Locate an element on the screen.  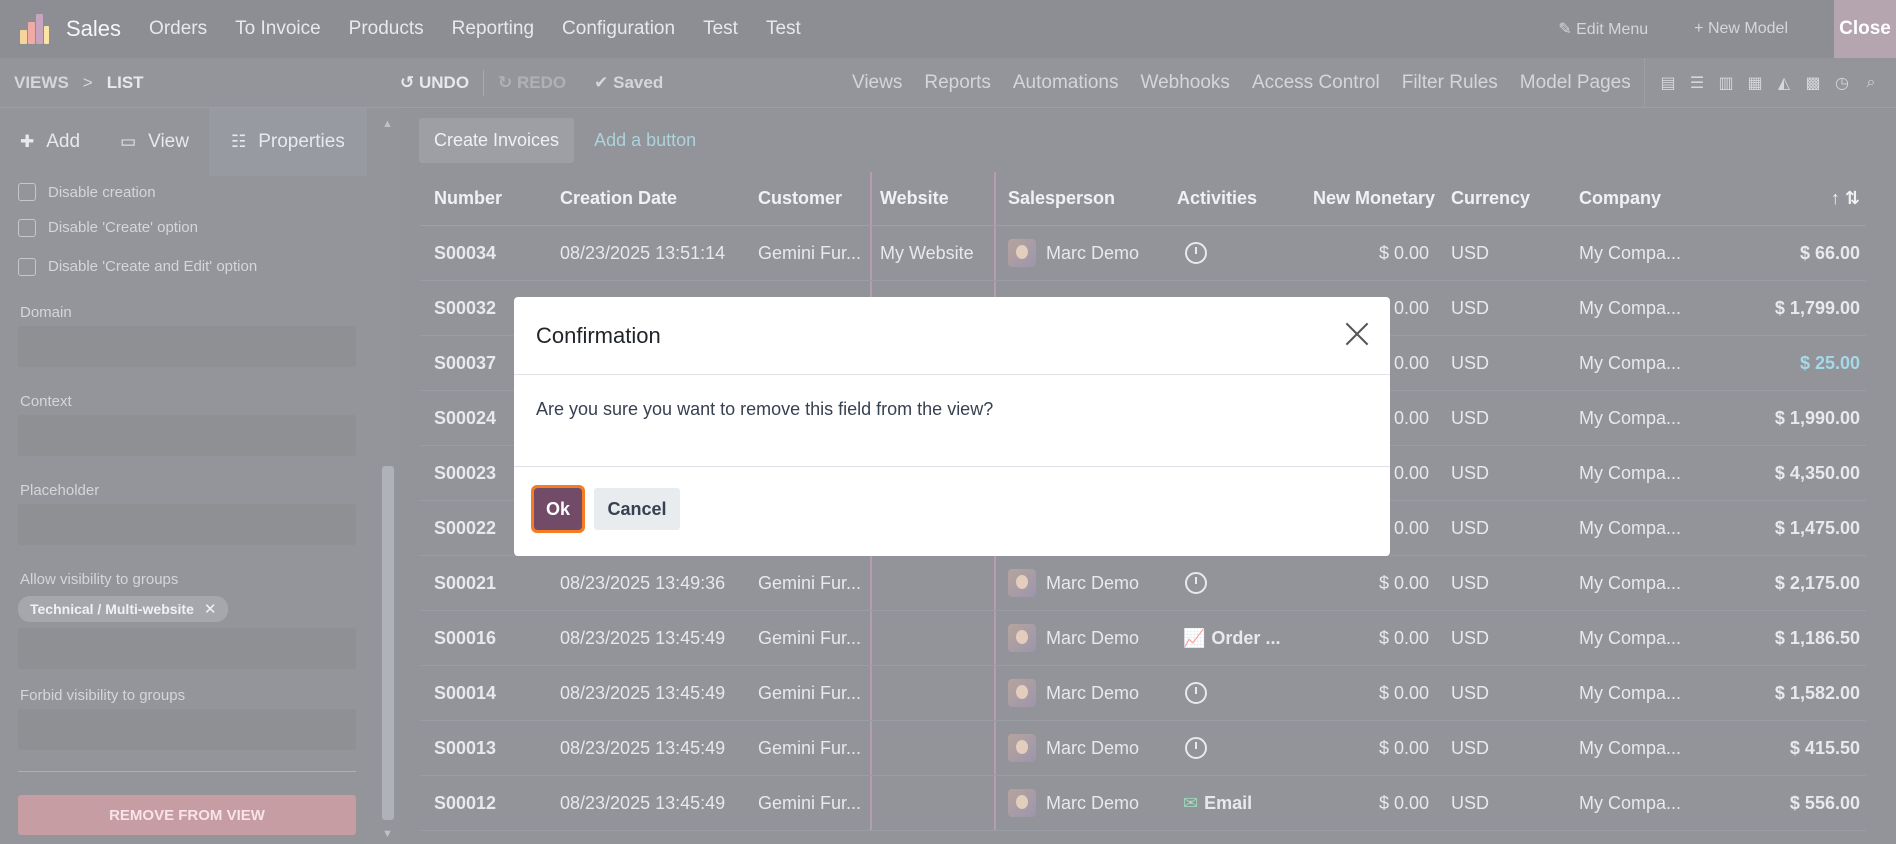
cancel-button: Cancel is located at coordinates (637, 509).